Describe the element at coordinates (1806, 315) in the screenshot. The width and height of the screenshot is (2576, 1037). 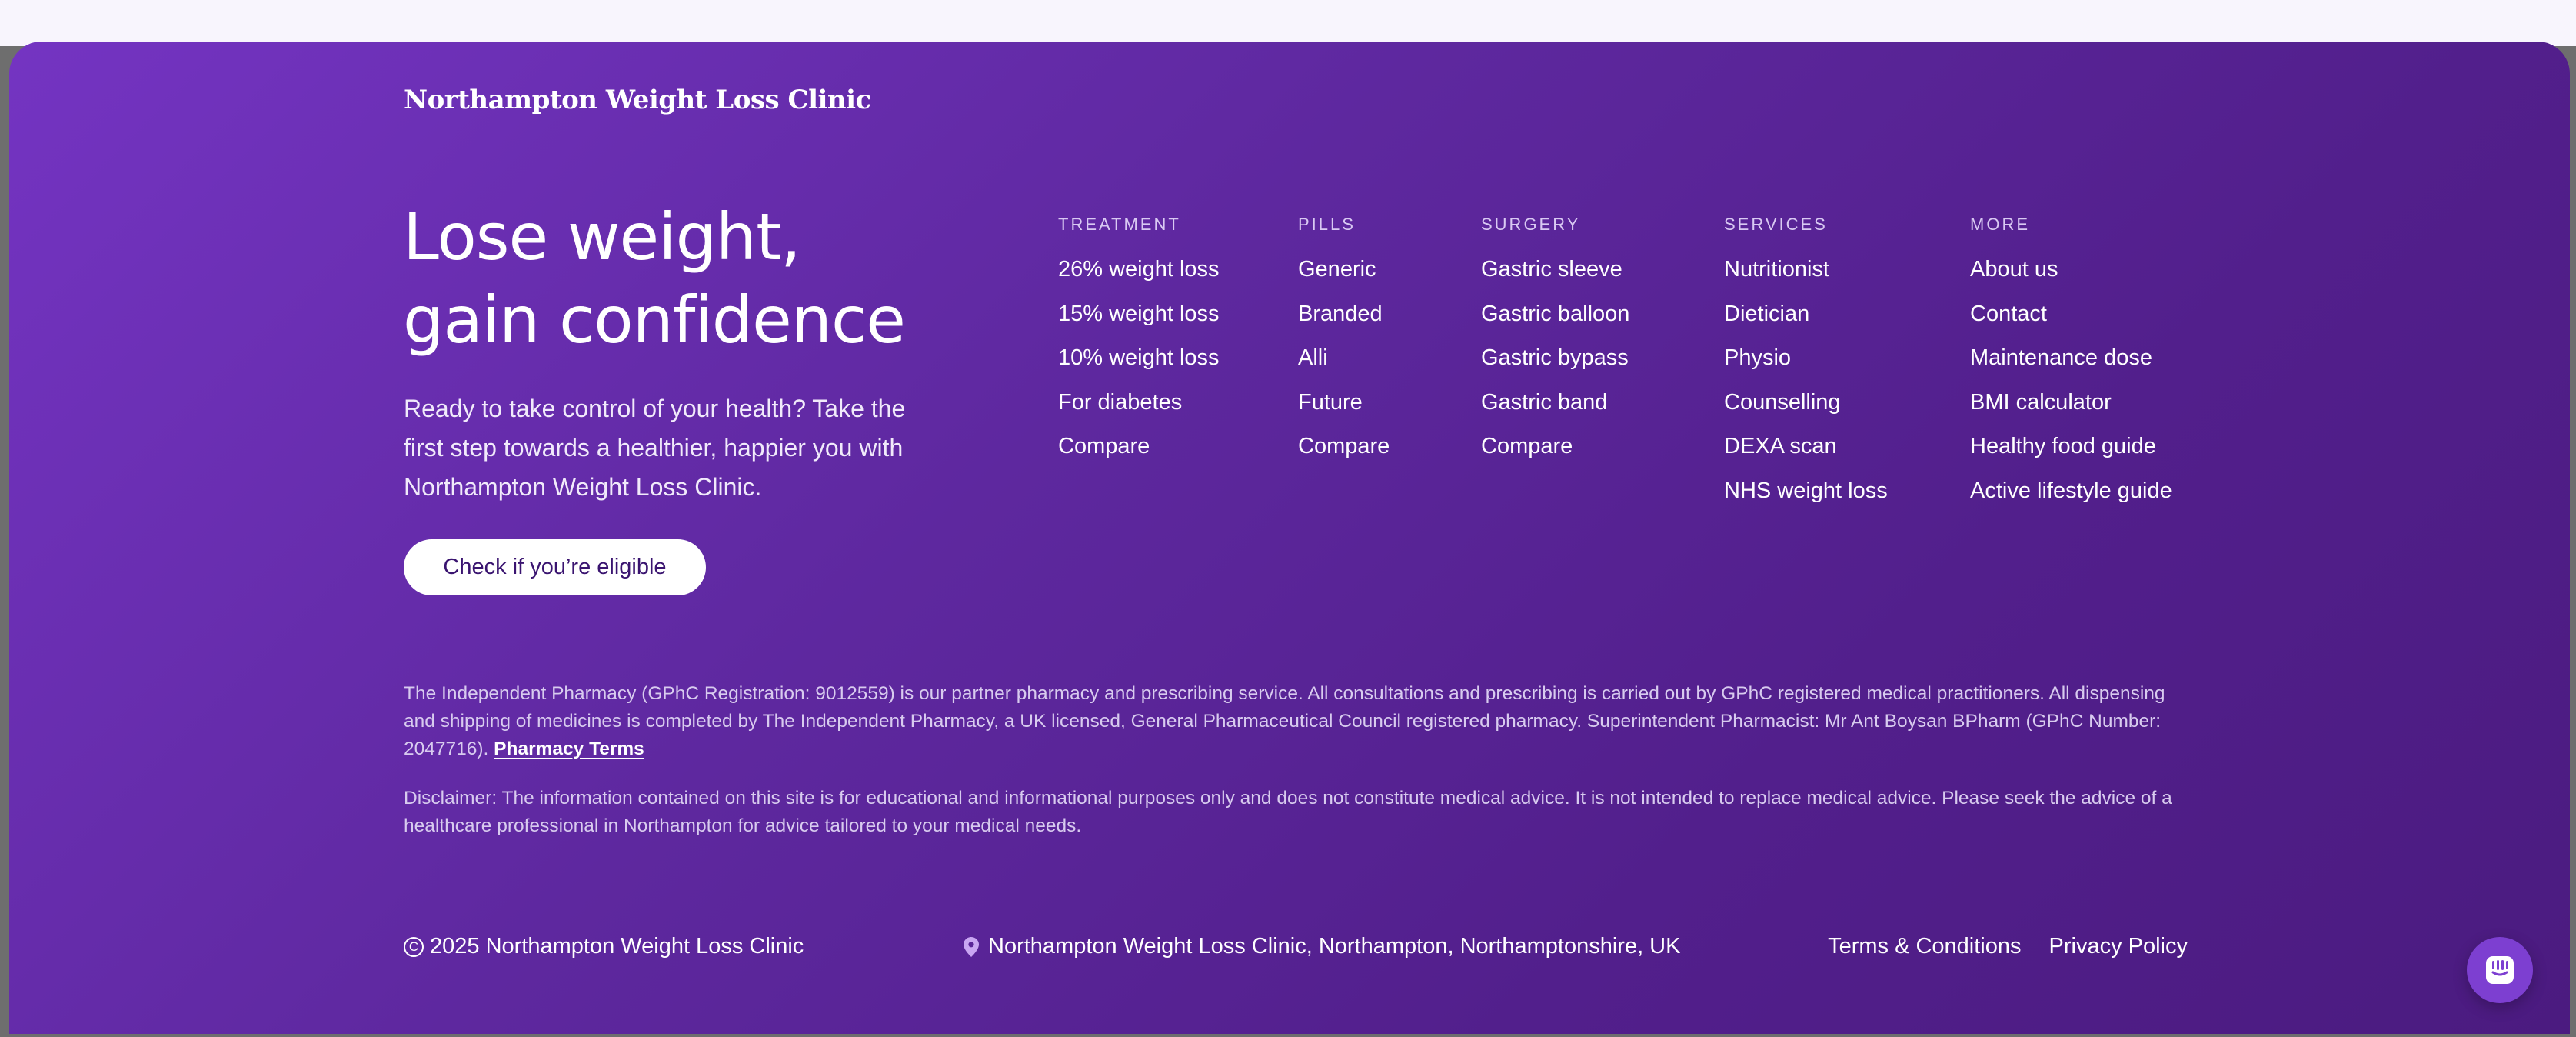
I see `nav-link: Dietician` at that location.